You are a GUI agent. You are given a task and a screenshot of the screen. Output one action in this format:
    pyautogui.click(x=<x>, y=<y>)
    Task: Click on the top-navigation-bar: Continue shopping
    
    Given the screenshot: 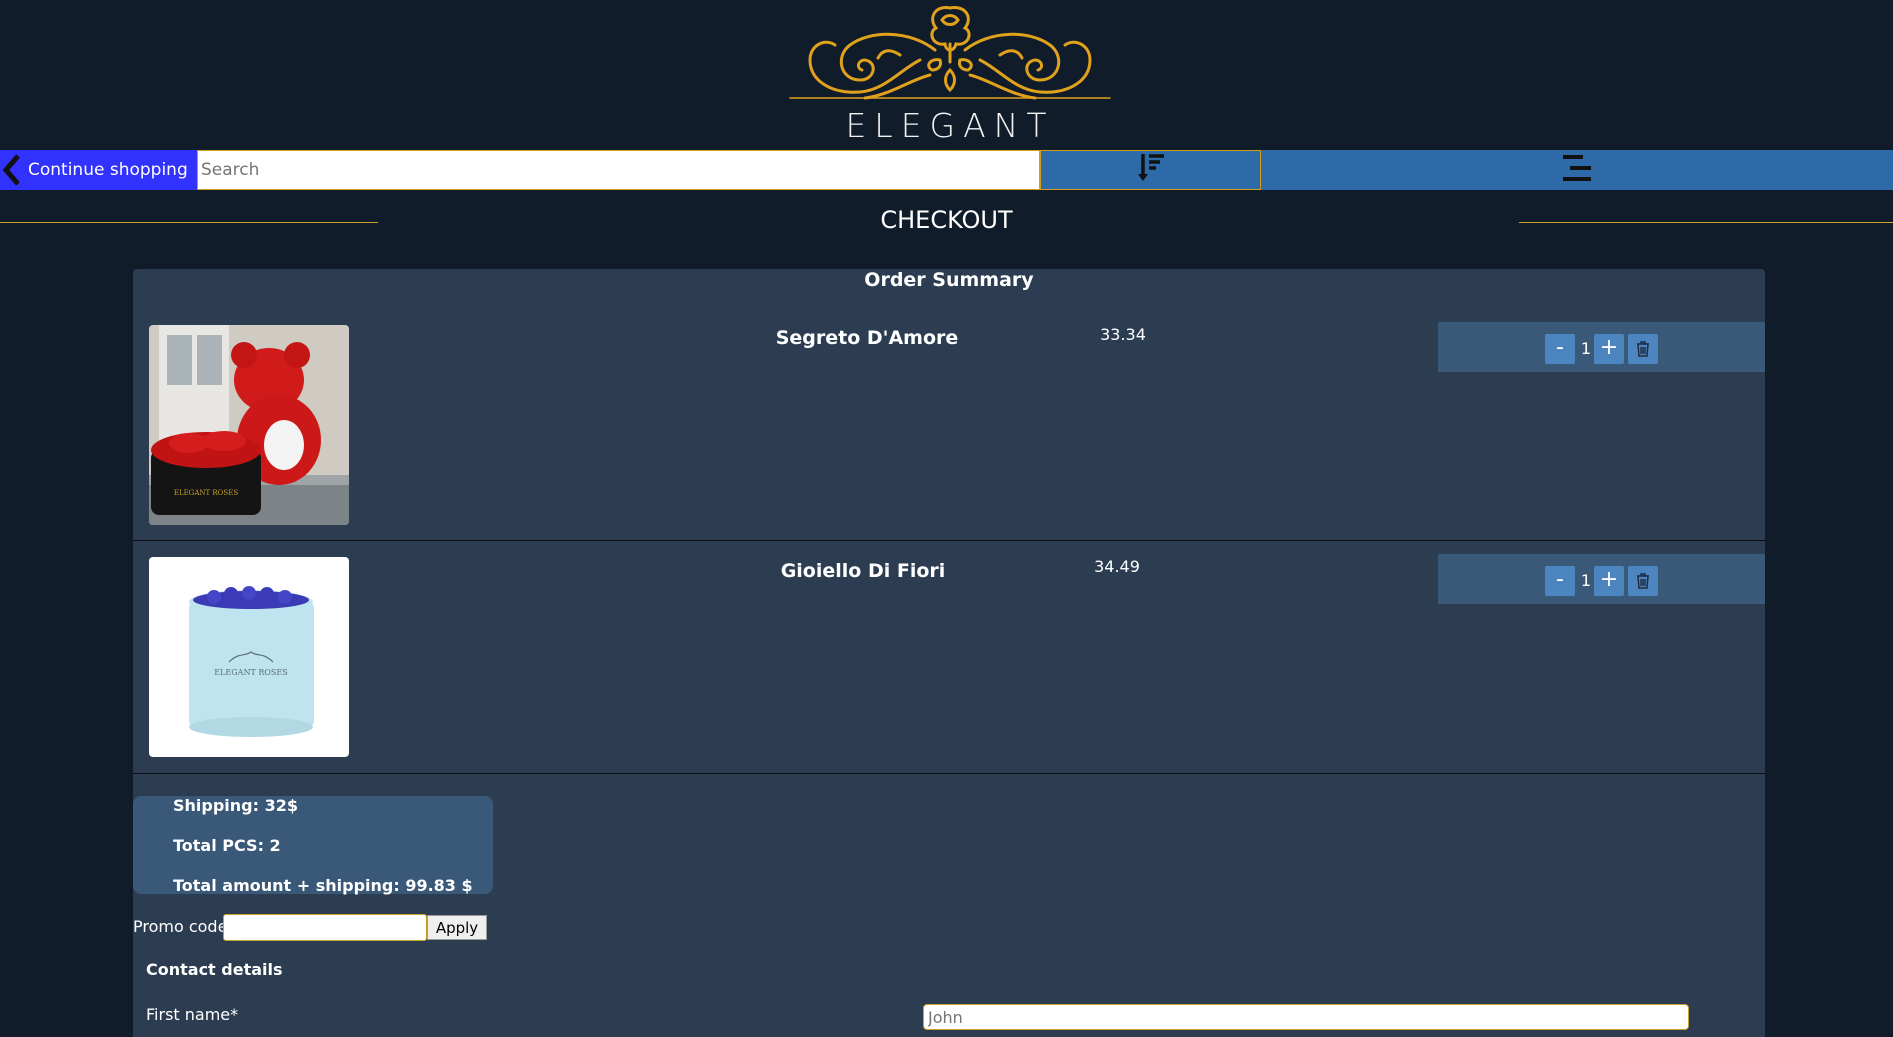 What is the action you would take?
    pyautogui.click(x=946, y=170)
    